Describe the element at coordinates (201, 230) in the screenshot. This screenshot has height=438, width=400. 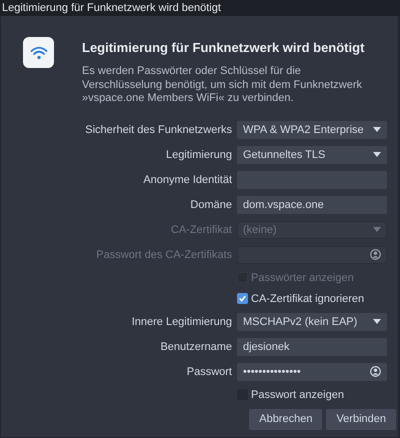
I see `field-label: CA-Zertifikat` at that location.